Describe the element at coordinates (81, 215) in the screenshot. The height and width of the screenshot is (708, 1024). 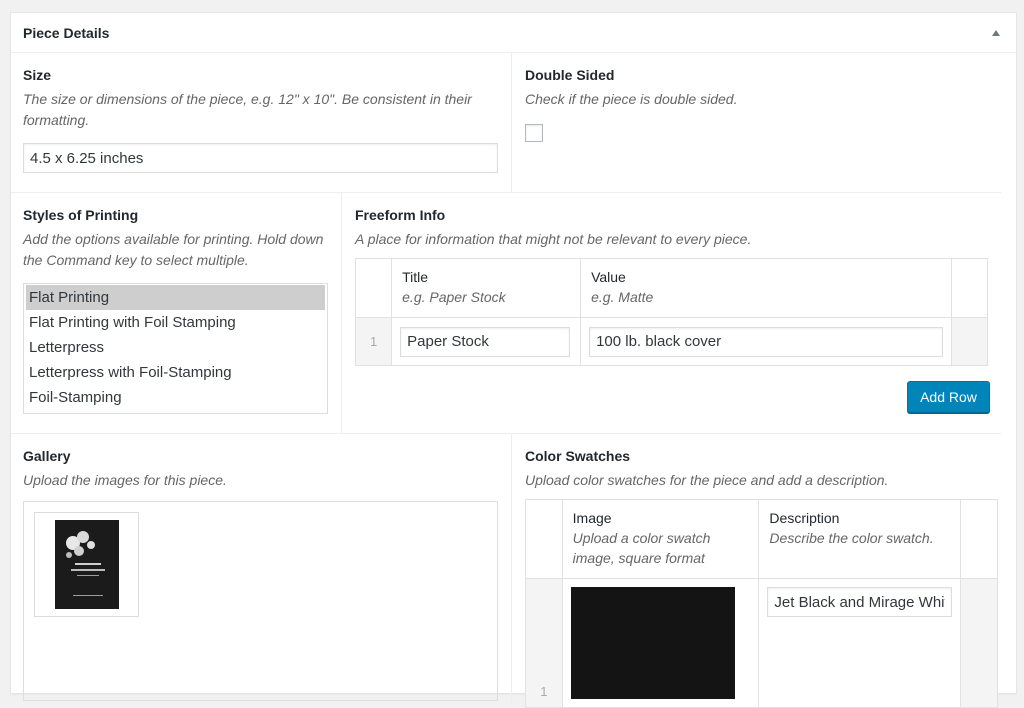
I see `styles-label: Styles of Printing` at that location.